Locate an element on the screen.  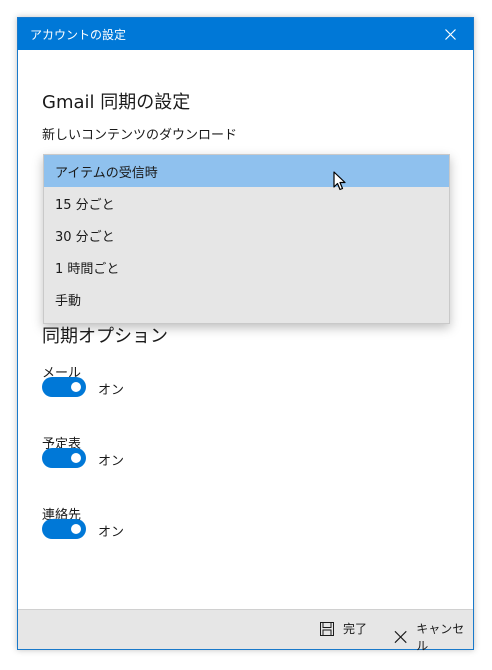
option-label: 手動 is located at coordinates (68, 301).